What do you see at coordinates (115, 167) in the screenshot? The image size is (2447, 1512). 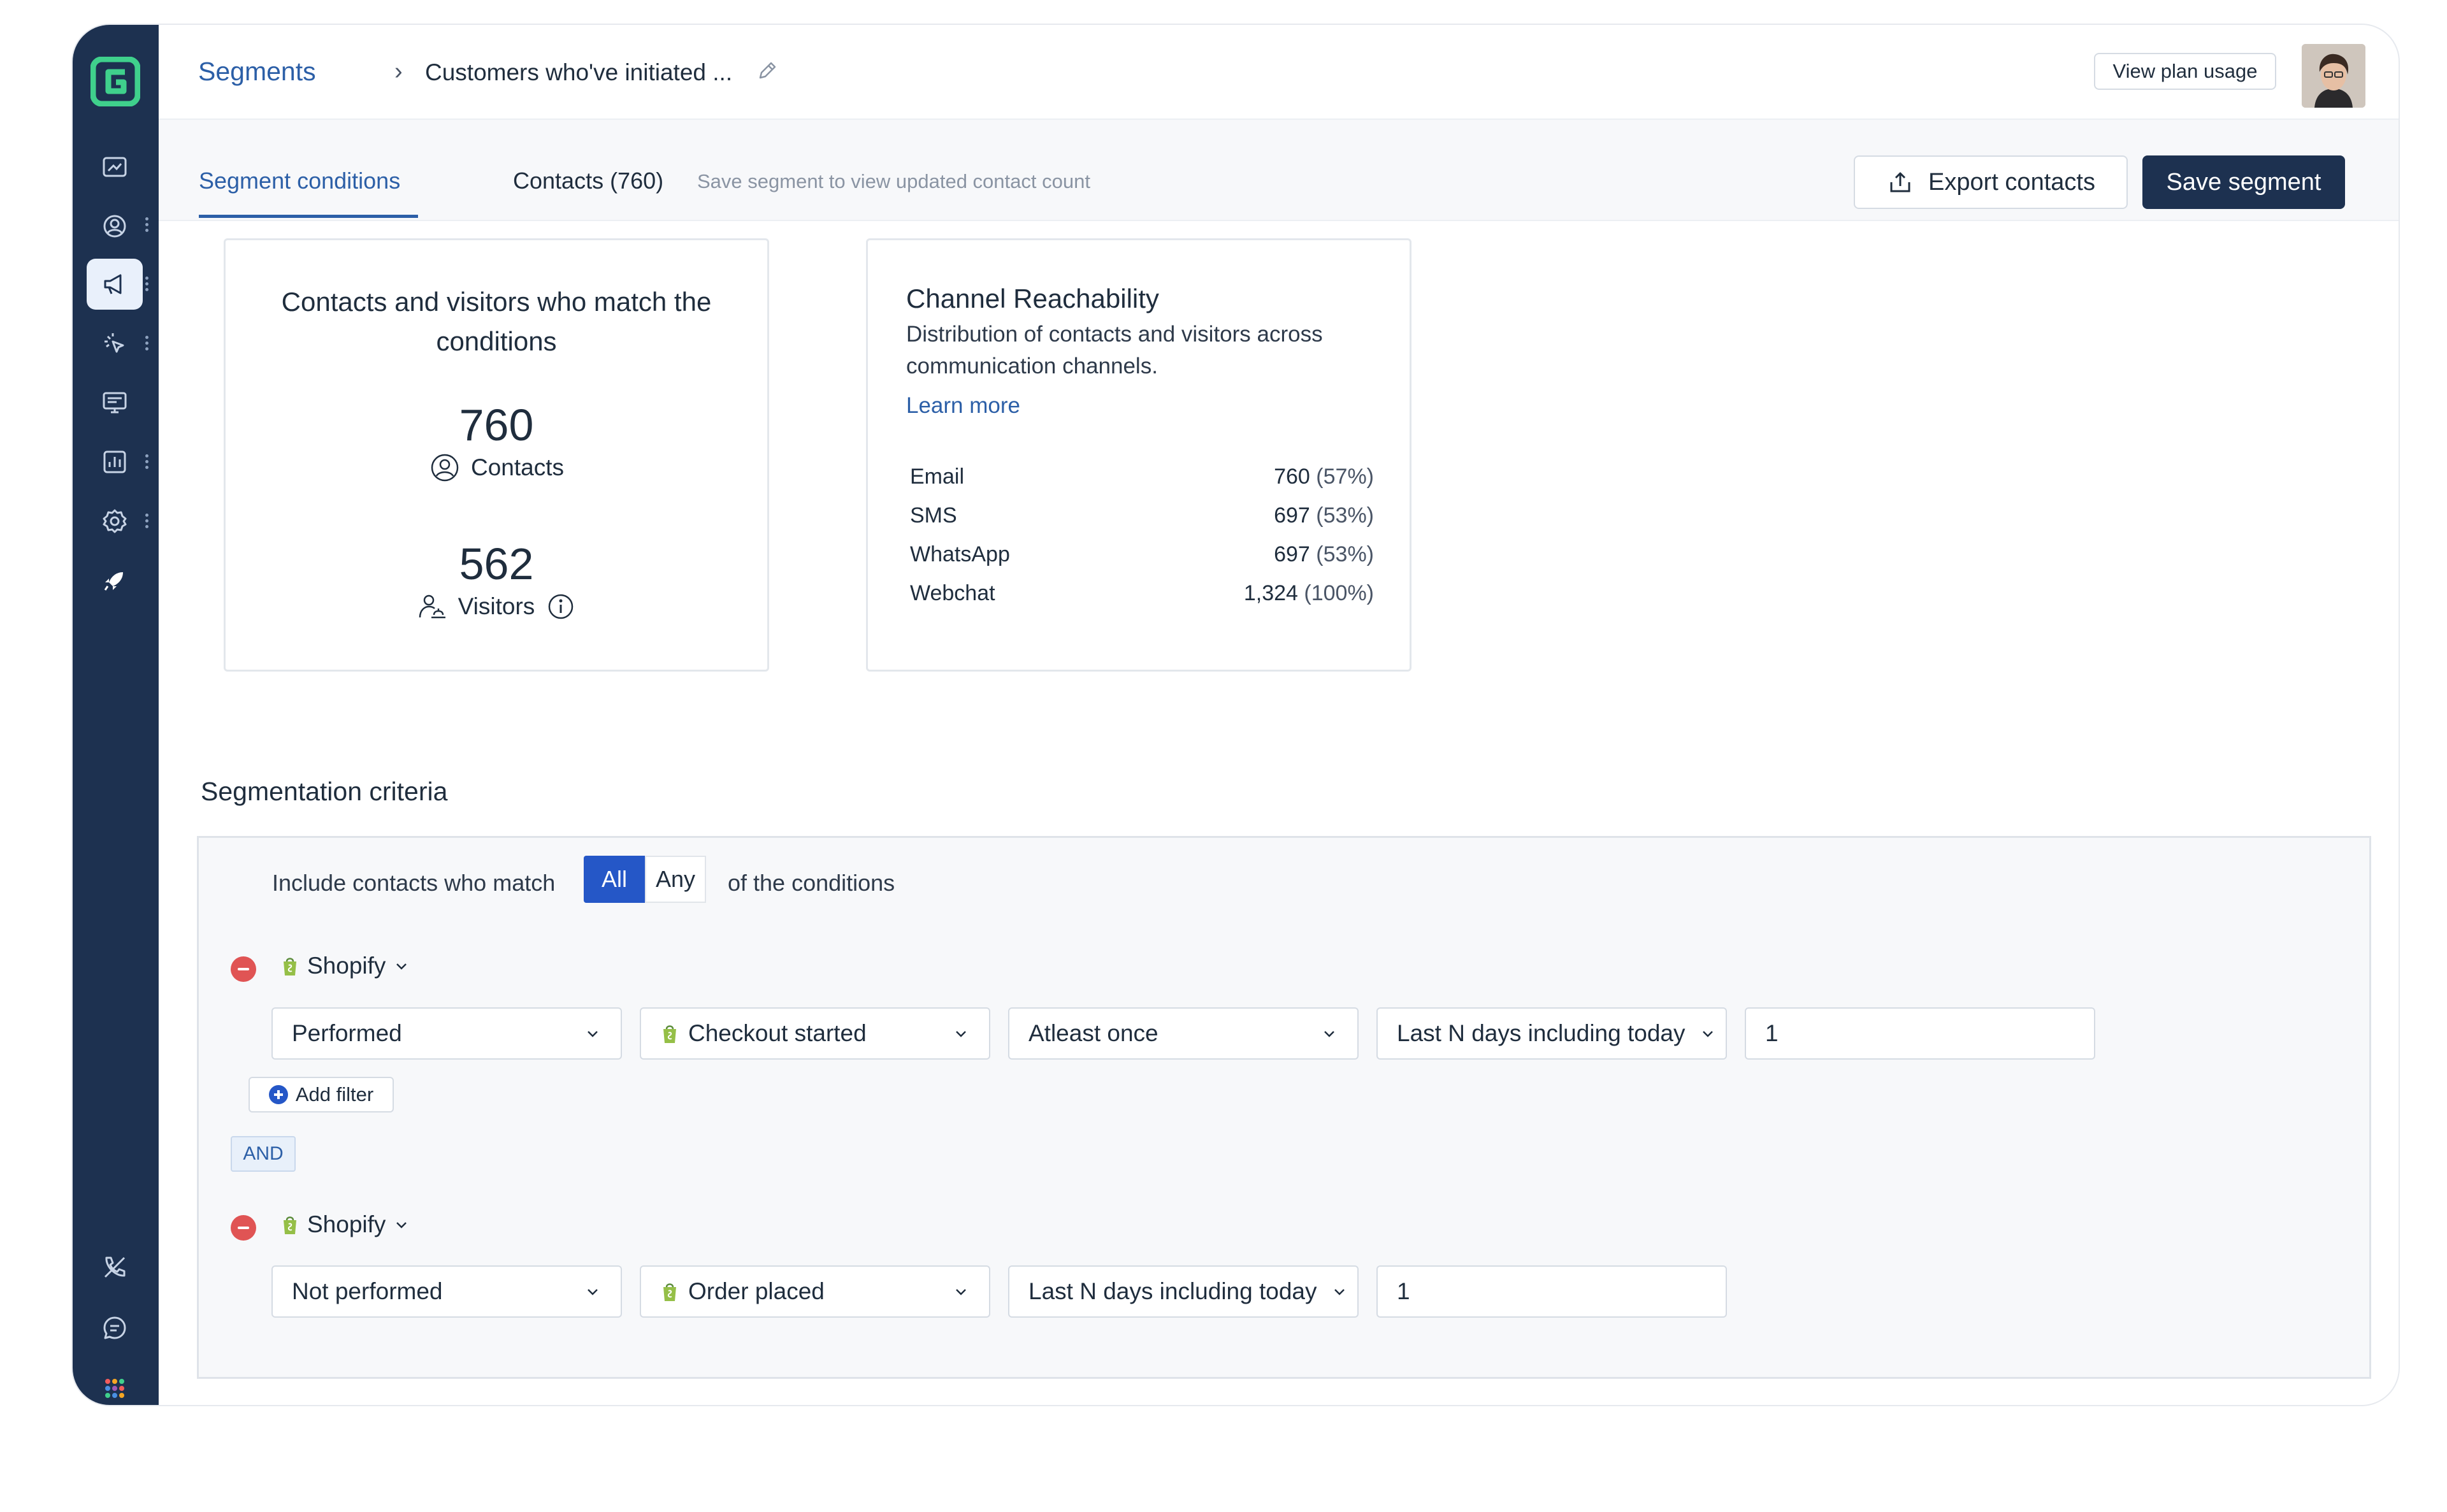 I see `dashboard-icon` at bounding box center [115, 167].